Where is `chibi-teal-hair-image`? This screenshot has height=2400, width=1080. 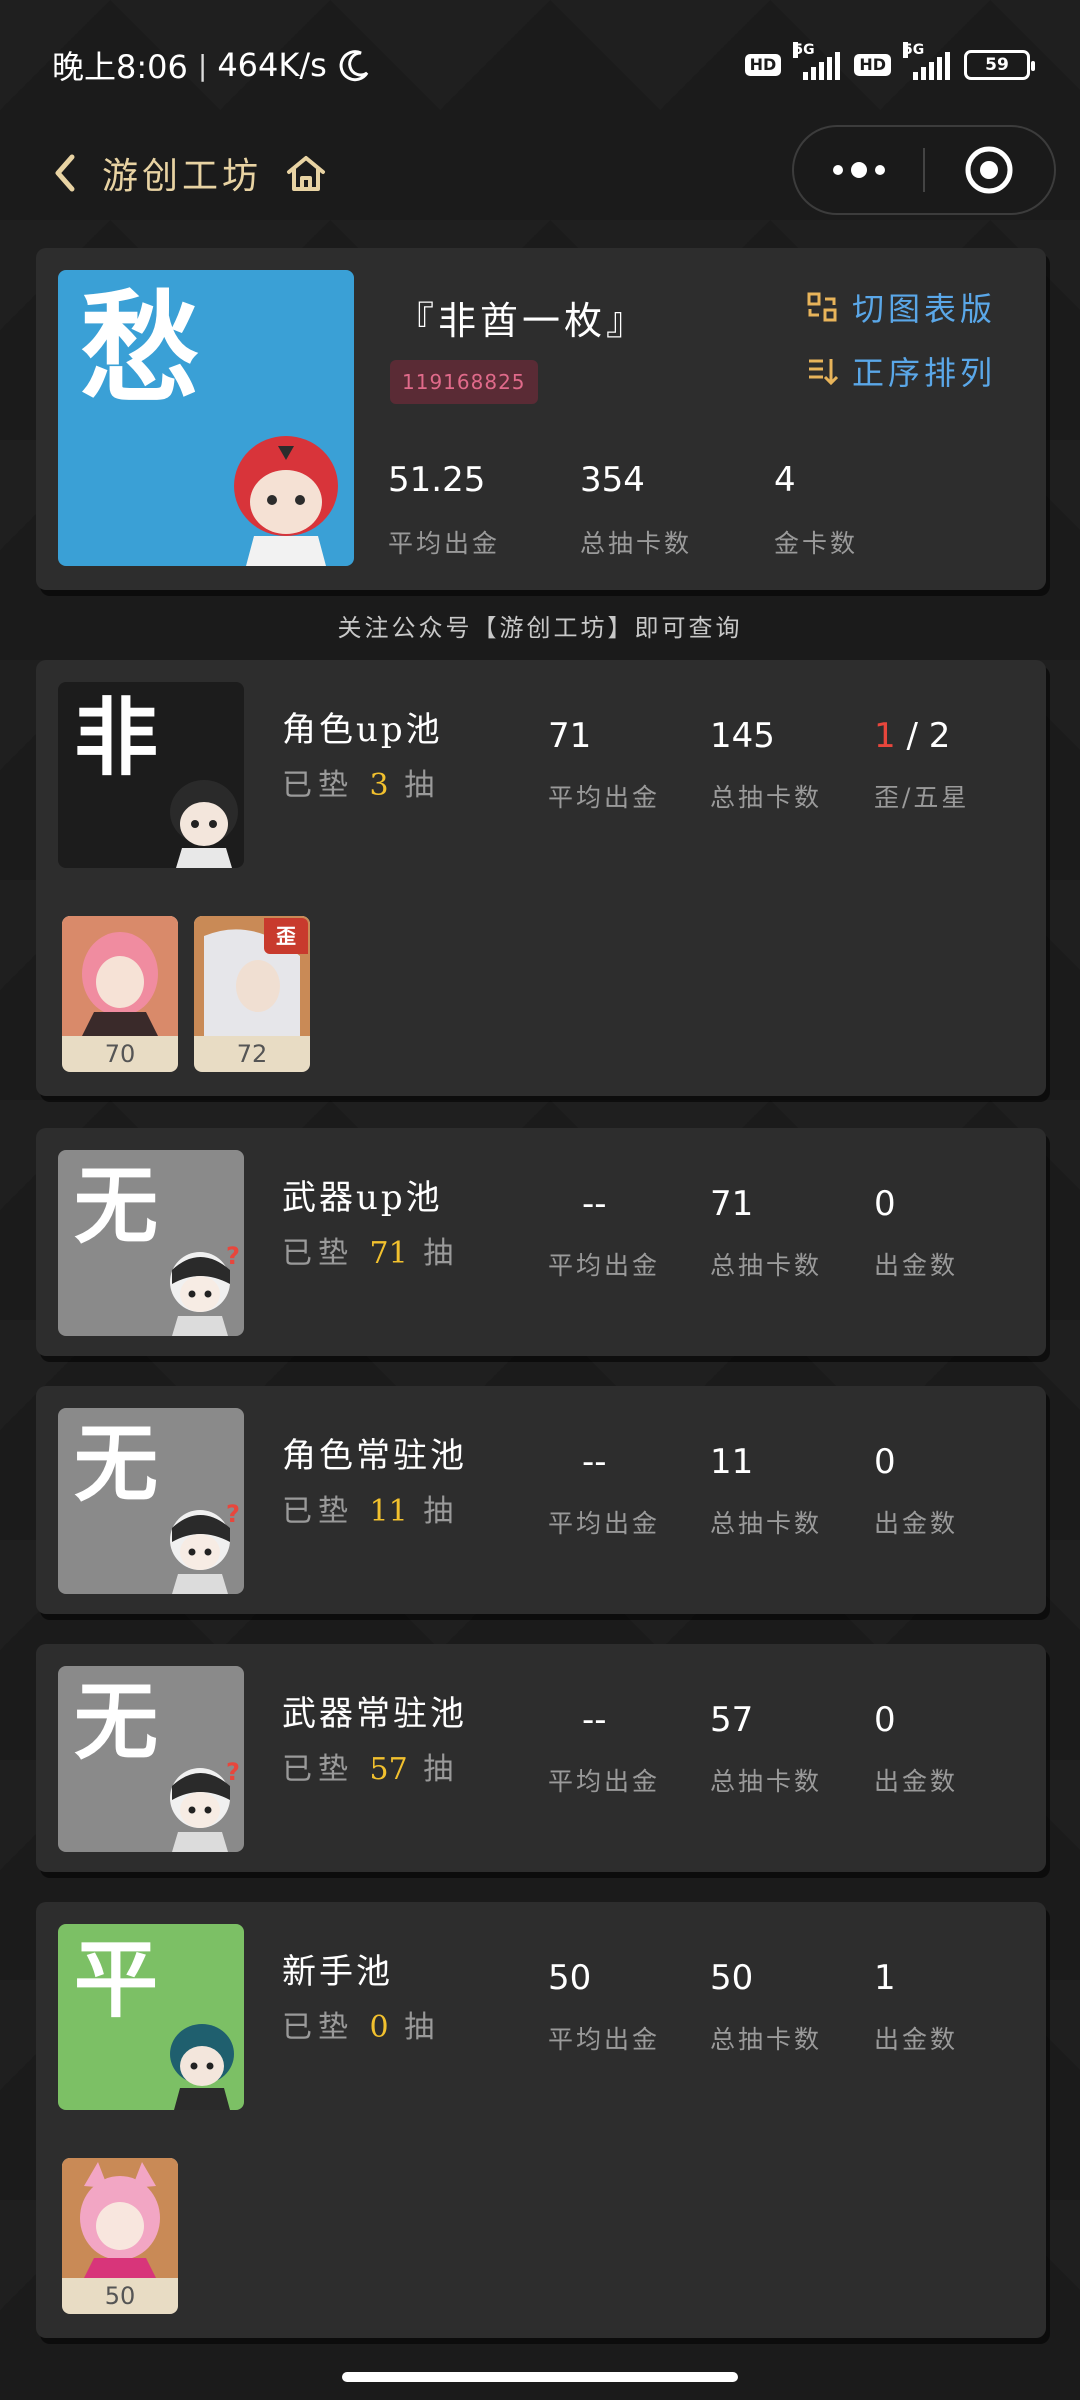
chibi-teal-hair-image is located at coordinates (202, 2067).